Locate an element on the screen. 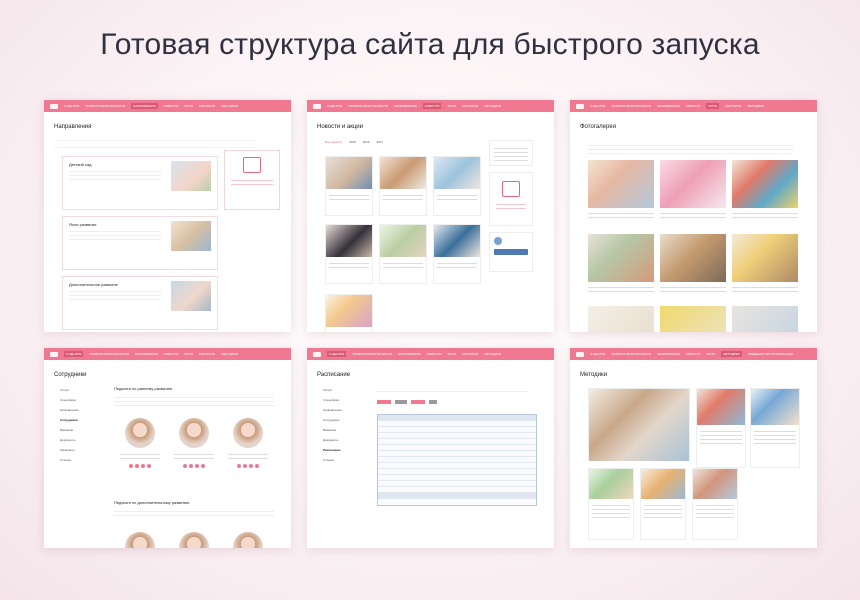 This screenshot has width=860, height=600. side-menu-item: Расписание is located at coordinates (345, 453).